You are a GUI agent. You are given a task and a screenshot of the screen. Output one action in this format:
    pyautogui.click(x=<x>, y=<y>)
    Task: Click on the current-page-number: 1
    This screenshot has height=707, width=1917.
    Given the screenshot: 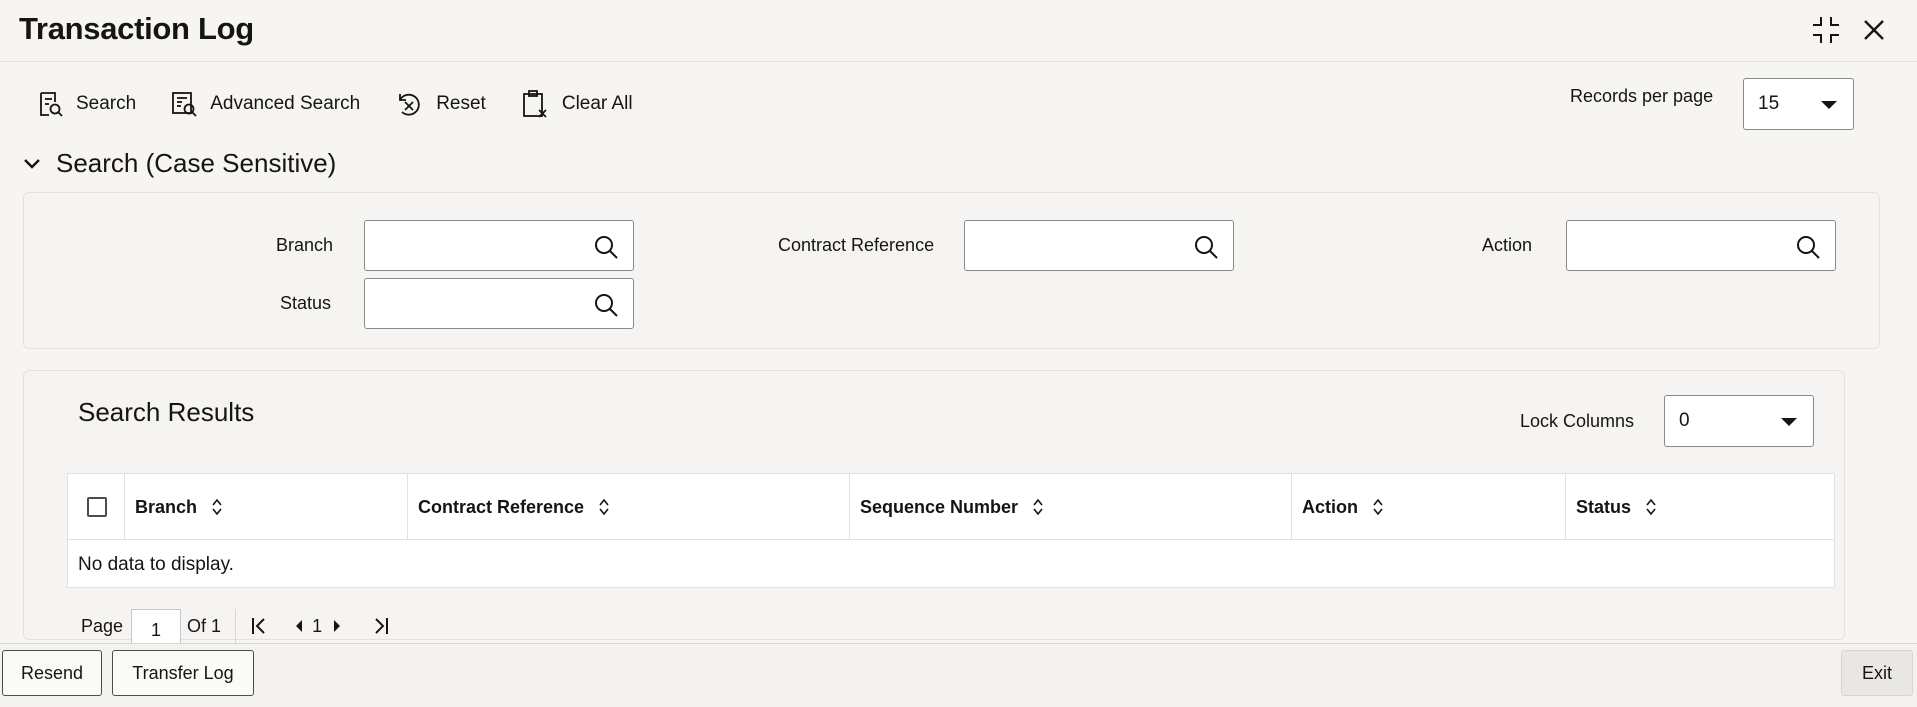 What is the action you would take?
    pyautogui.click(x=317, y=626)
    